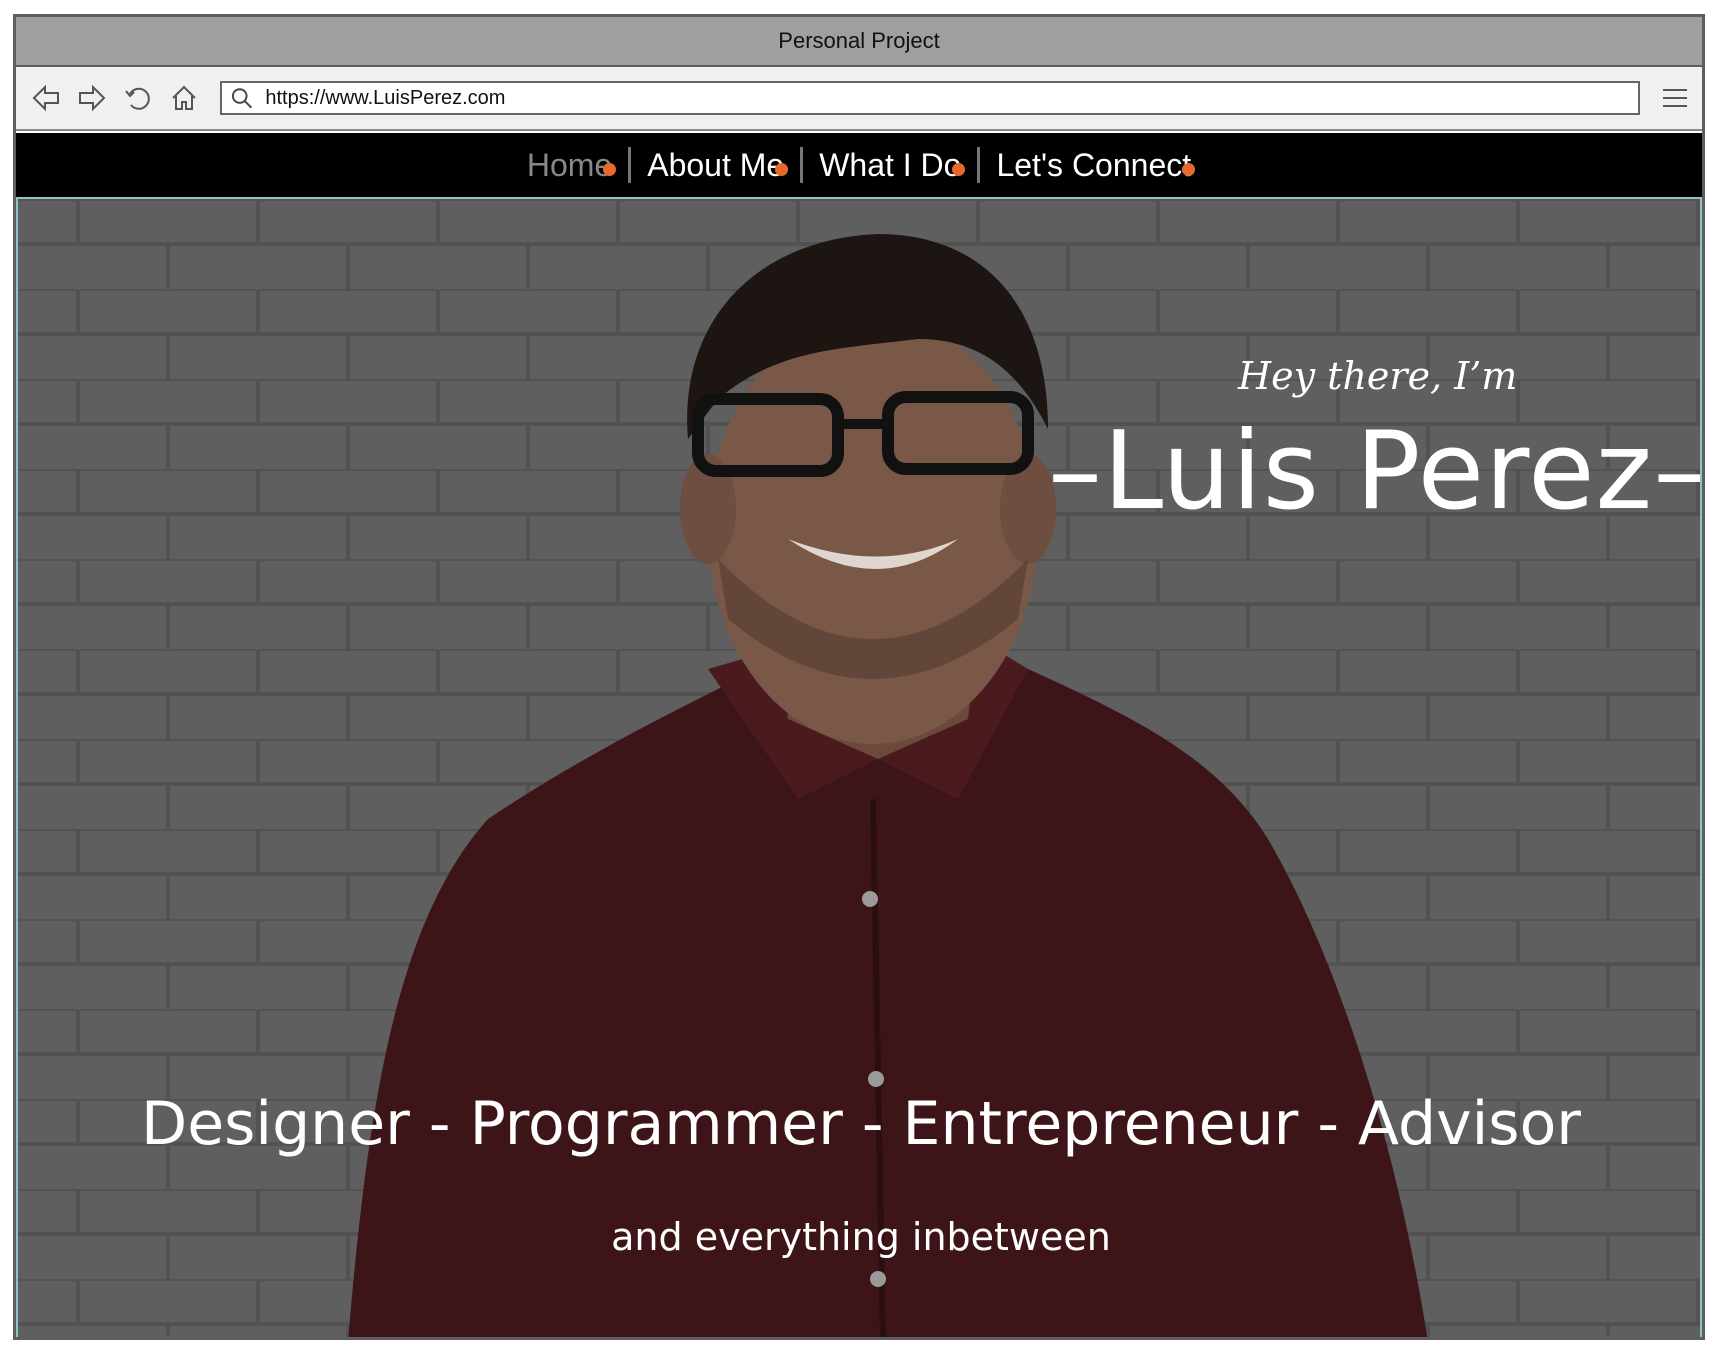  What do you see at coordinates (1378, 376) in the screenshot?
I see `hero-greeting: Hey there, I’m` at bounding box center [1378, 376].